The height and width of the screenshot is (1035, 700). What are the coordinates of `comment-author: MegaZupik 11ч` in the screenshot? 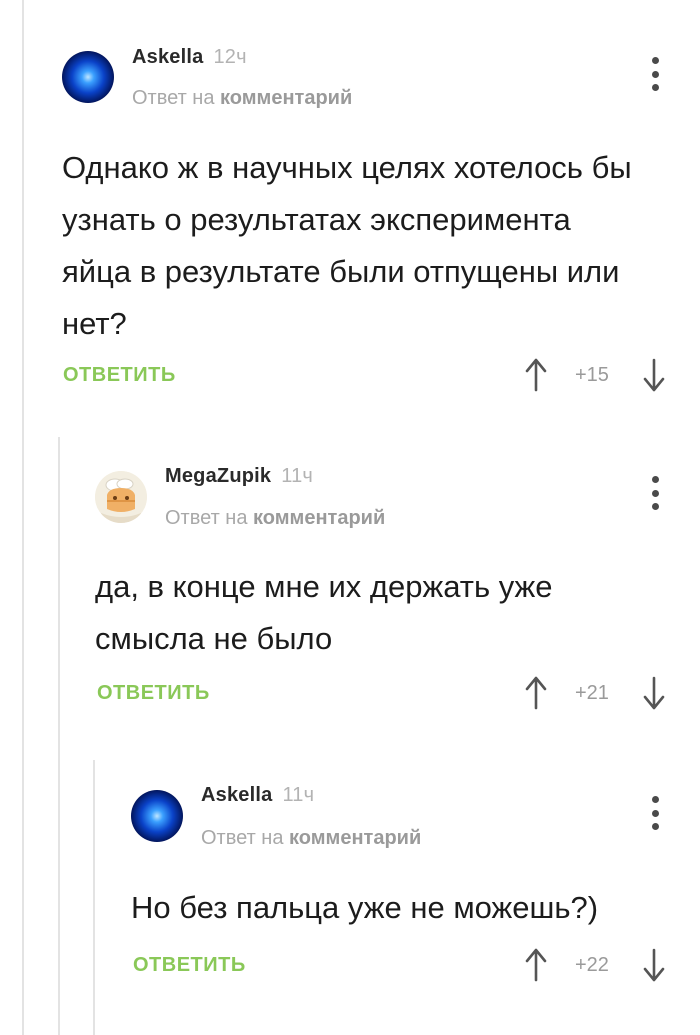 It's located at (239, 476).